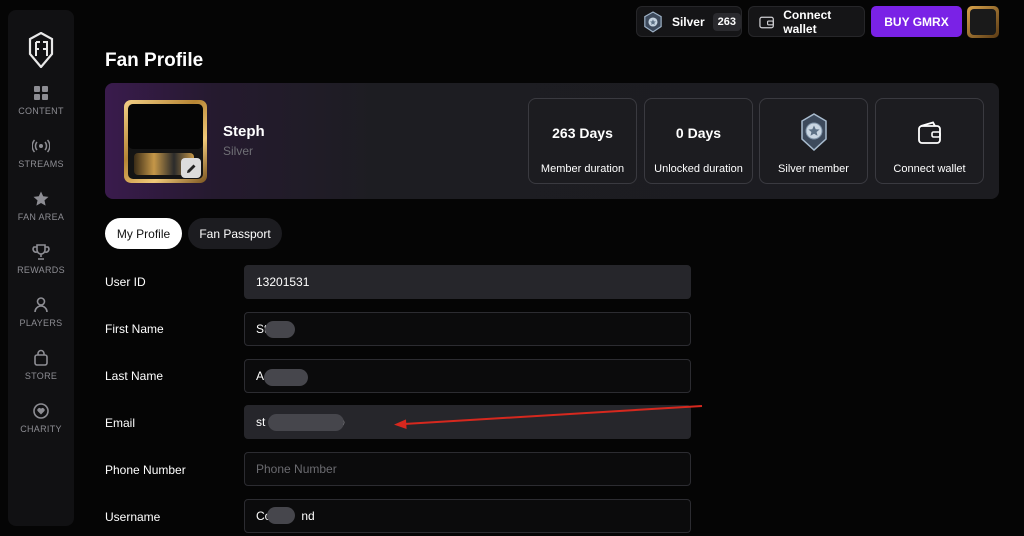 Image resolution: width=1024 pixels, height=536 pixels. I want to click on phone-number-label: Phone Number, so click(145, 470).